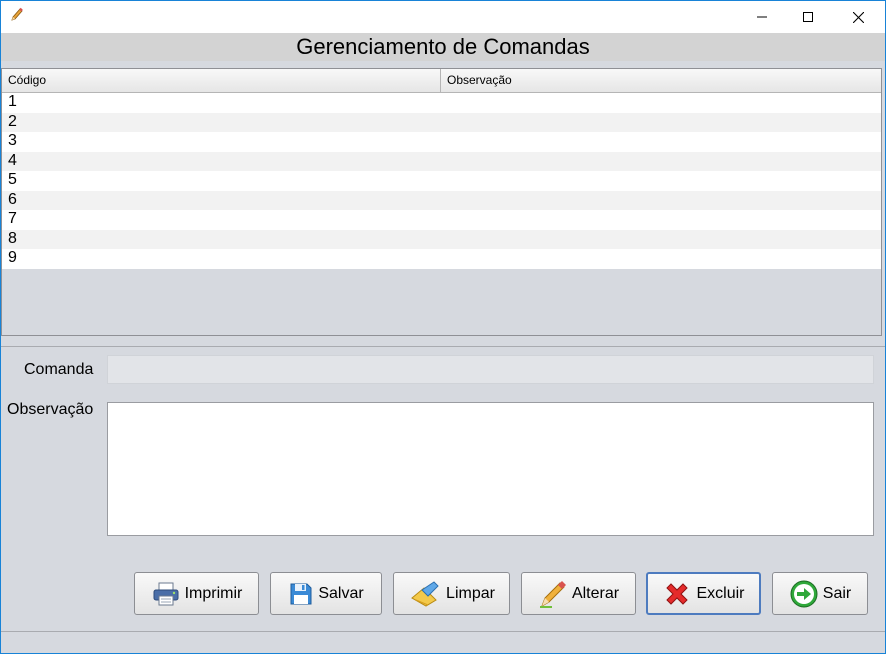 This screenshot has height=654, width=886. I want to click on close-icon, so click(858, 17).